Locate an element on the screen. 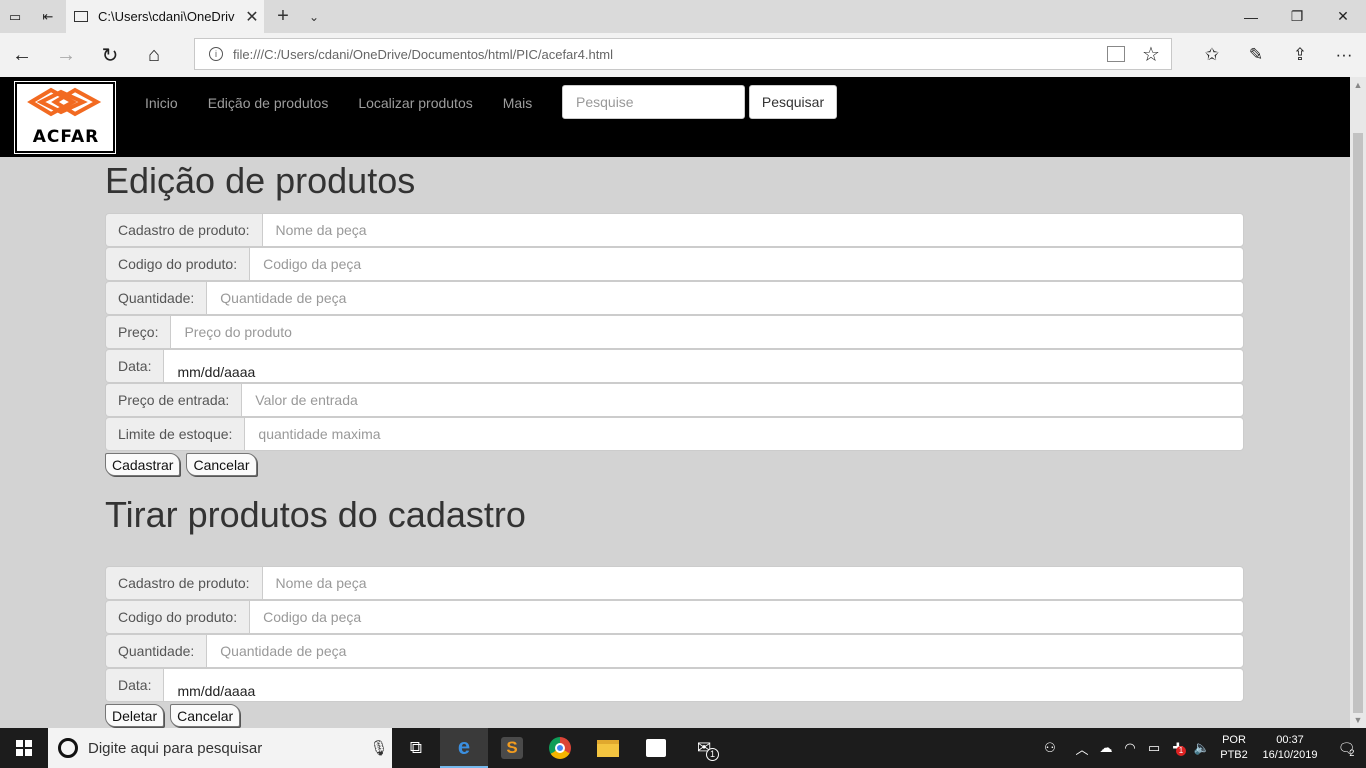 The width and height of the screenshot is (1366, 768). chrome-icon is located at coordinates (560, 748).